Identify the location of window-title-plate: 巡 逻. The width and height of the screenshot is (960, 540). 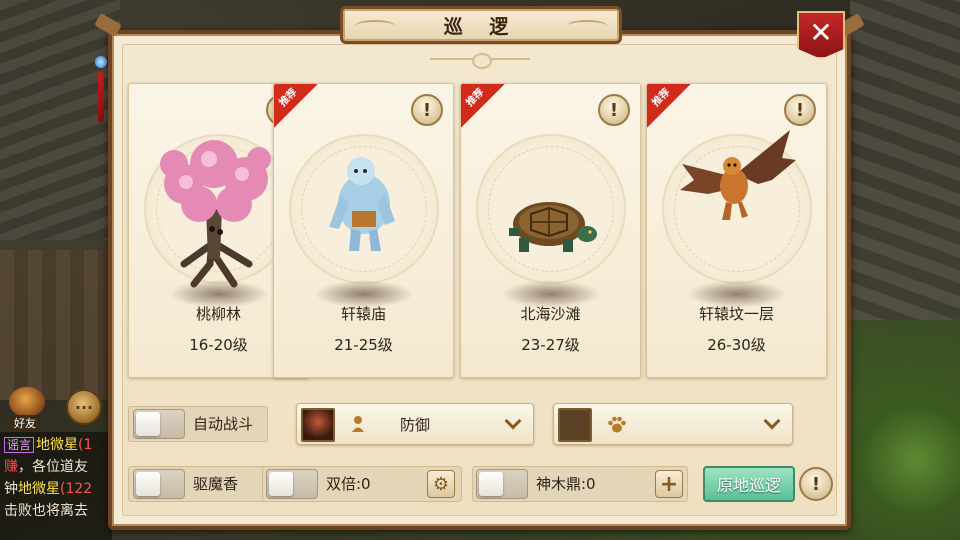
(481, 25).